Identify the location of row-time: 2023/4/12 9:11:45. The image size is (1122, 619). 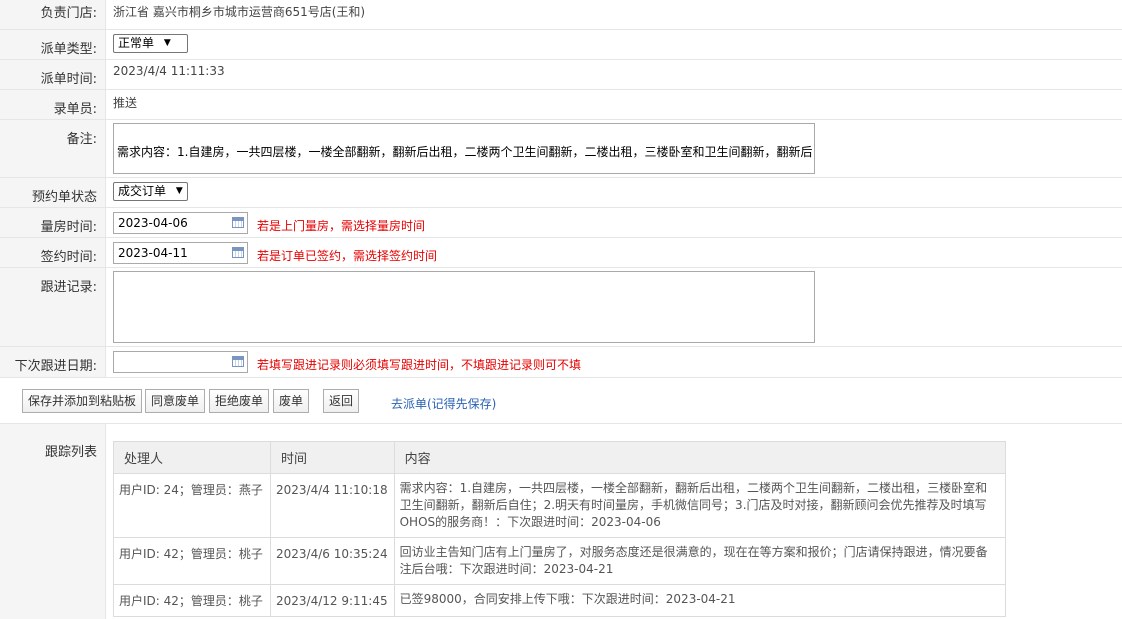
(332, 600).